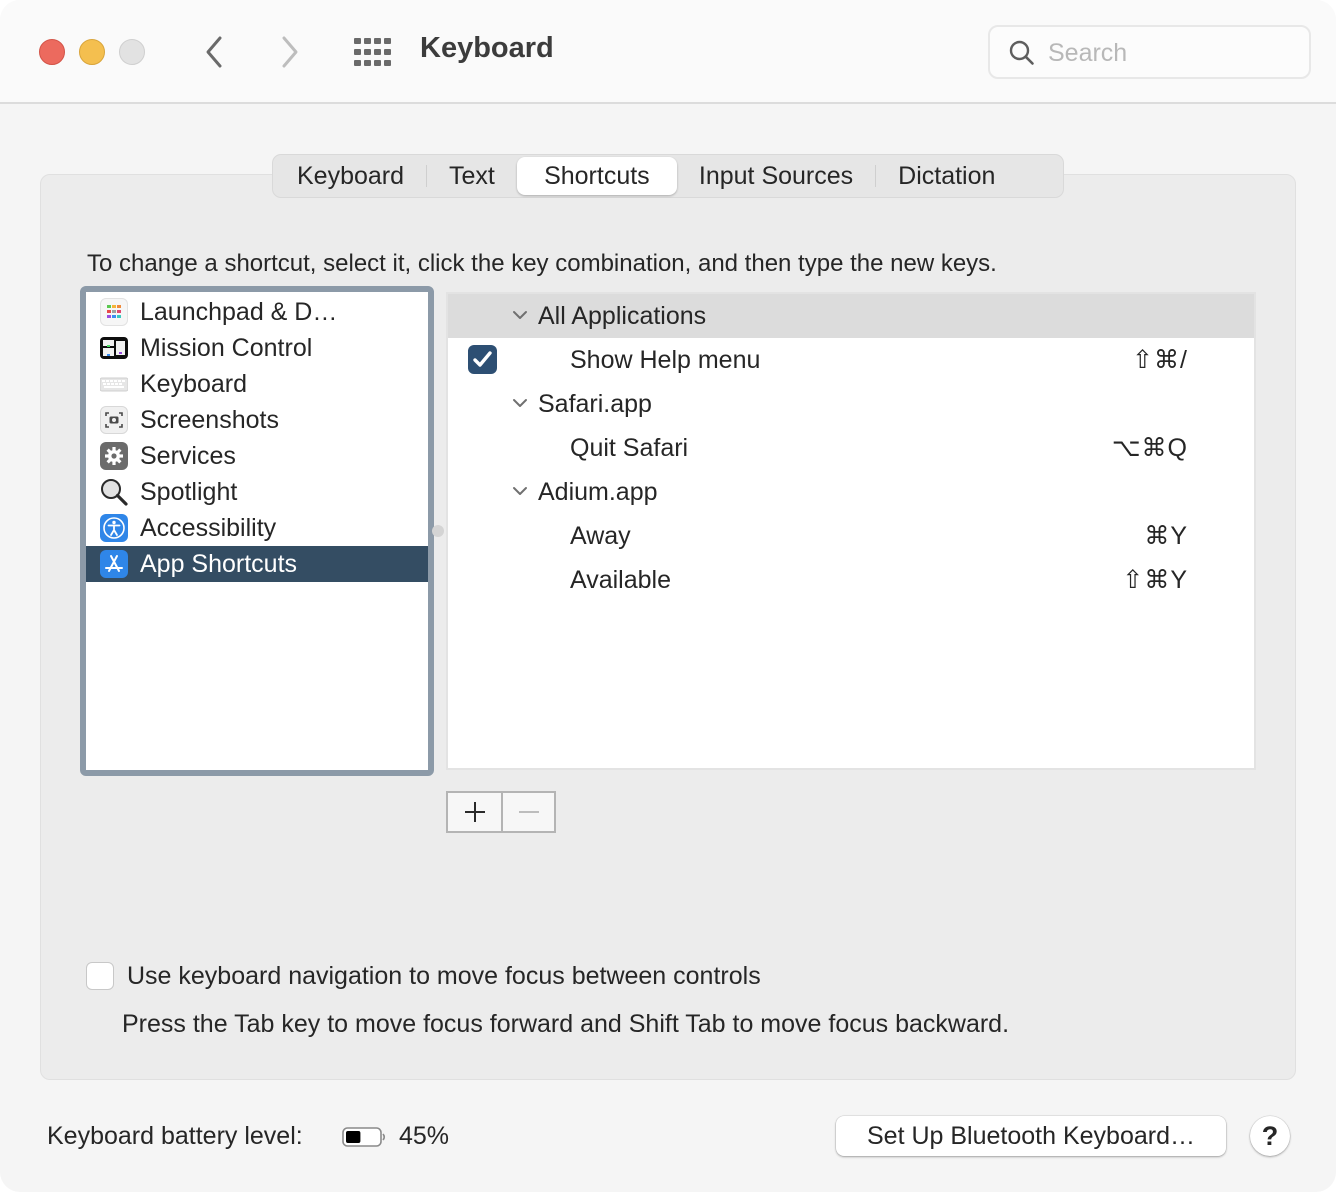  What do you see at coordinates (219, 563) in the screenshot?
I see `category-label: App Shortcuts` at bounding box center [219, 563].